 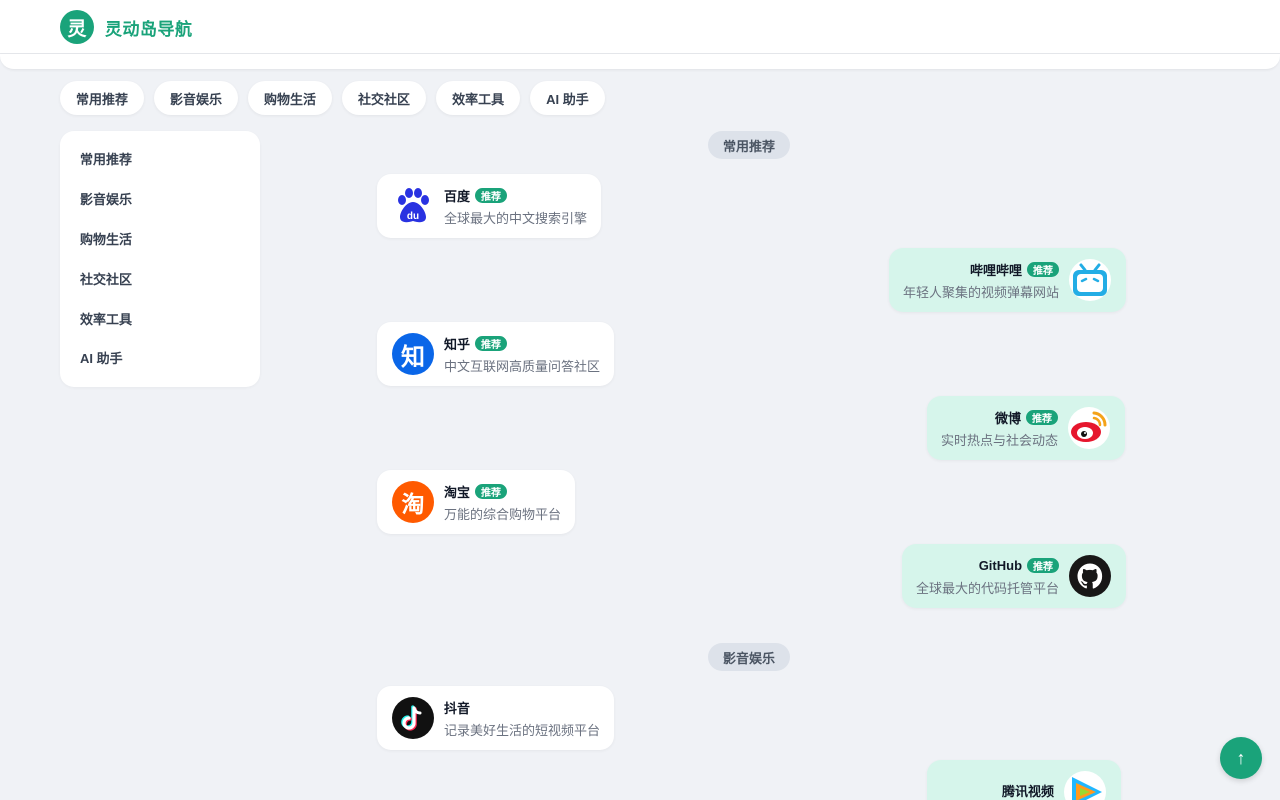 What do you see at coordinates (160, 159) in the screenshot?
I see `sidebar-item-common: 常用推荐` at bounding box center [160, 159].